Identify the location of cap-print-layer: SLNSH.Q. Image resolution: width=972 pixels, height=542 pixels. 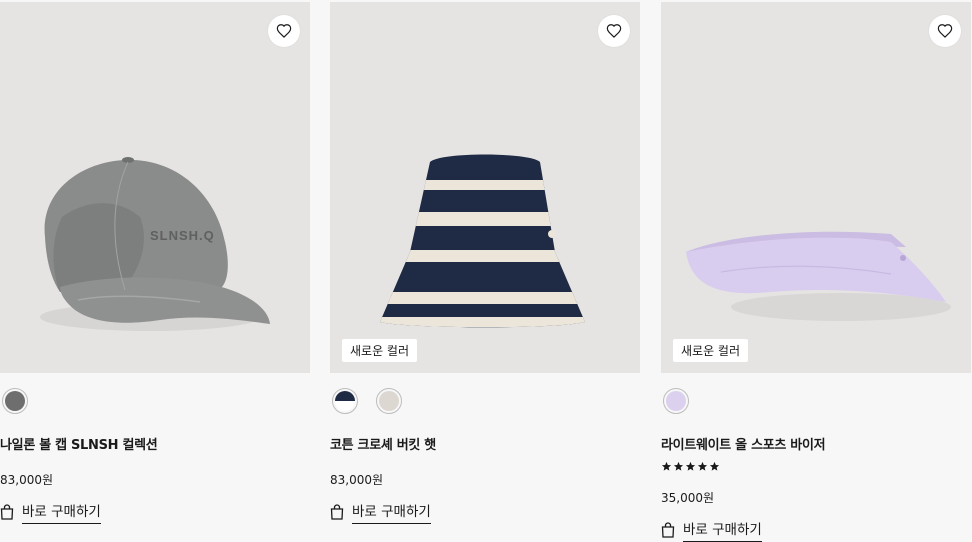
(182, 235).